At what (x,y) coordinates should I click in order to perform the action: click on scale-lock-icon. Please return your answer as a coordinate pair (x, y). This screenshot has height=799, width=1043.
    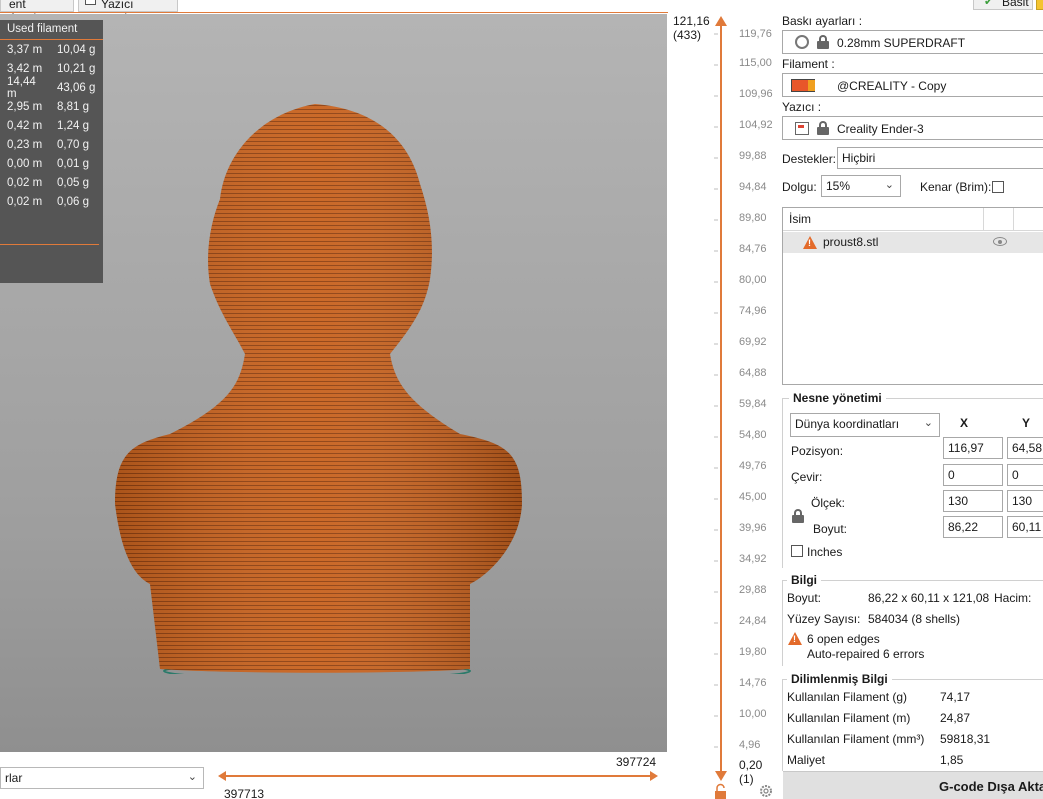
    Looking at the image, I should click on (798, 516).